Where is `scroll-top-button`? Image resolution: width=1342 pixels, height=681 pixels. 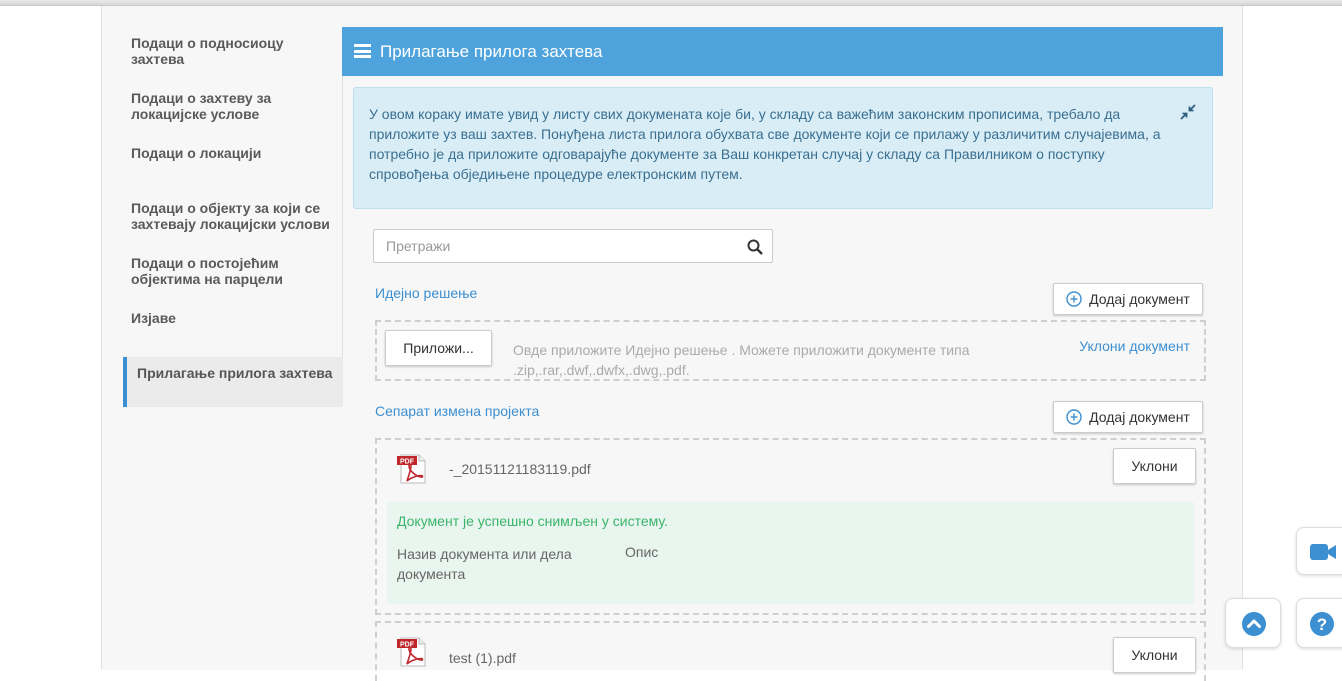
scroll-top-button is located at coordinates (1253, 623).